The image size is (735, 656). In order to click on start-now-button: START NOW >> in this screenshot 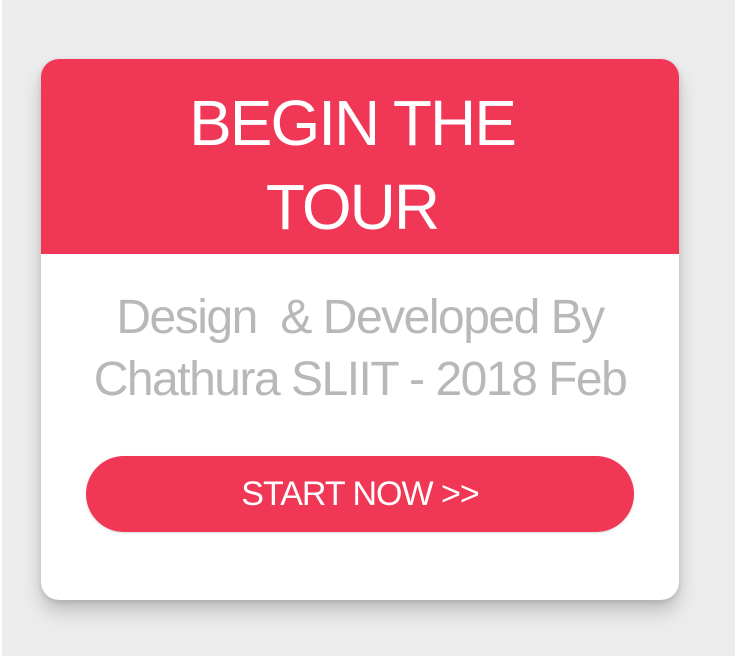, I will do `click(360, 494)`.